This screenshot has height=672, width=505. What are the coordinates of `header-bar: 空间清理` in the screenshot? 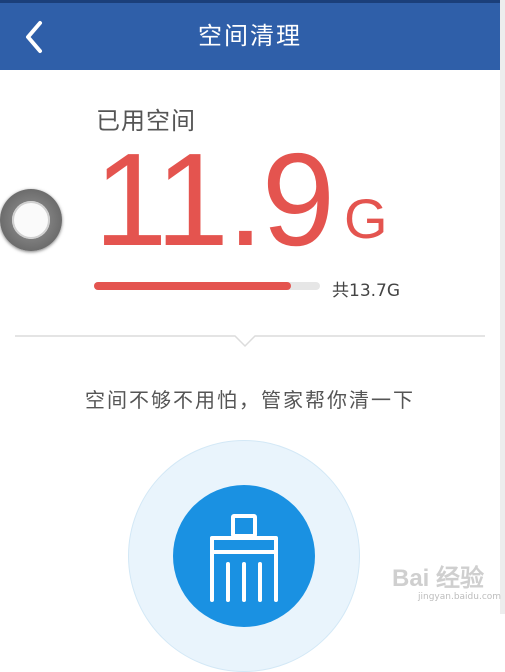 It's located at (250, 35).